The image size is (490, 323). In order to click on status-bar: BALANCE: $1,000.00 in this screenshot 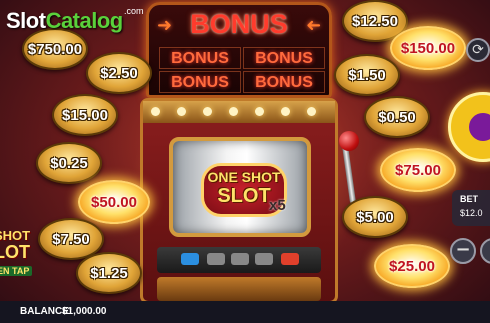, I will do `click(245, 312)`.